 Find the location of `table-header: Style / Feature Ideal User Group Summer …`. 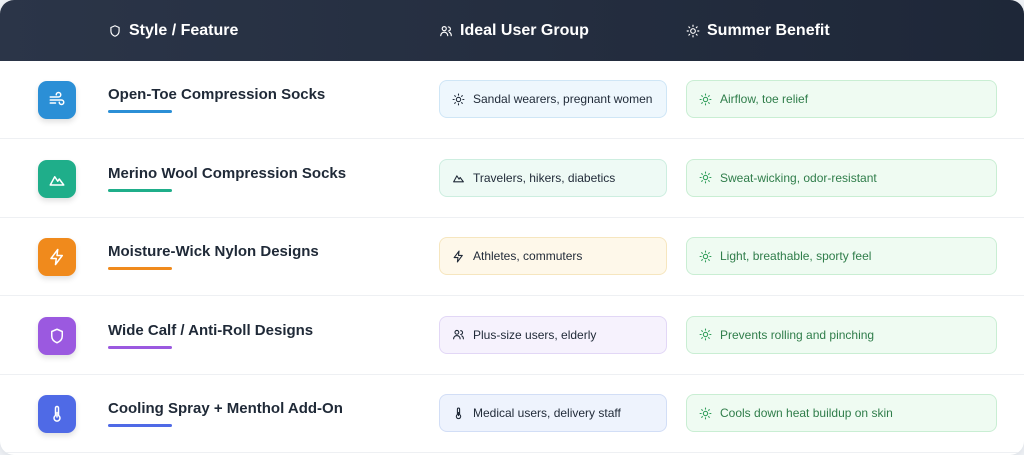

table-header: Style / Feature Ideal User Group Summer … is located at coordinates (512, 30).